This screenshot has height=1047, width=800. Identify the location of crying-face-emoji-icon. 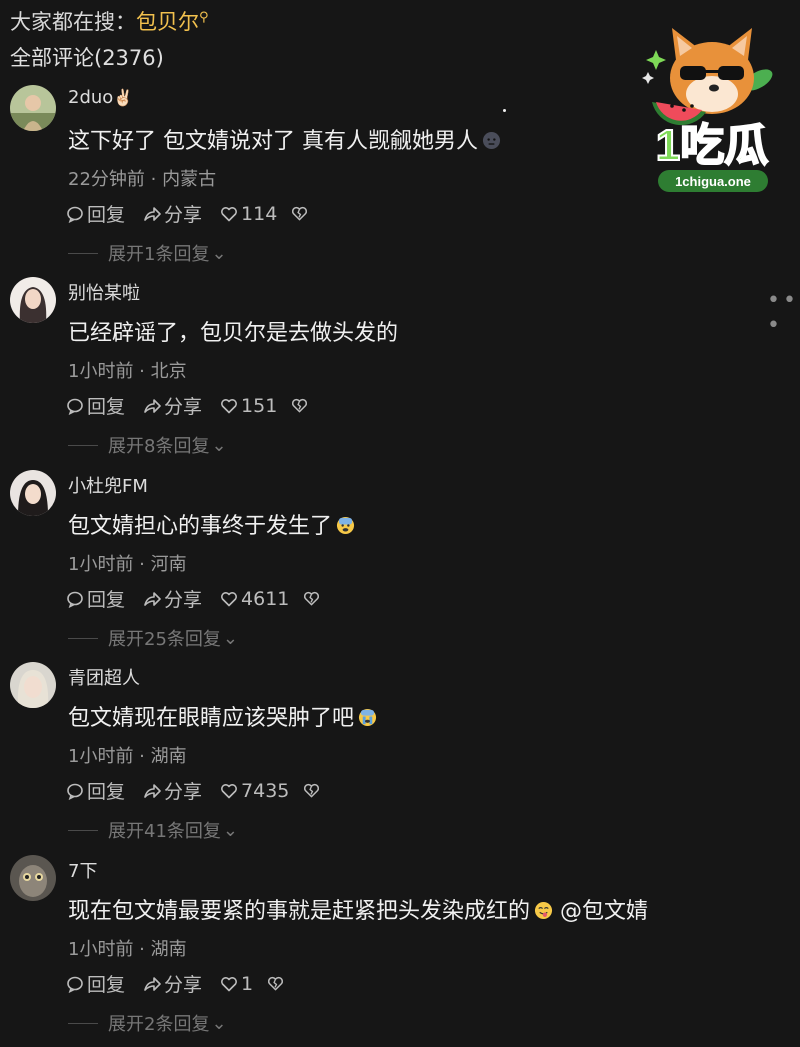
(367, 717).